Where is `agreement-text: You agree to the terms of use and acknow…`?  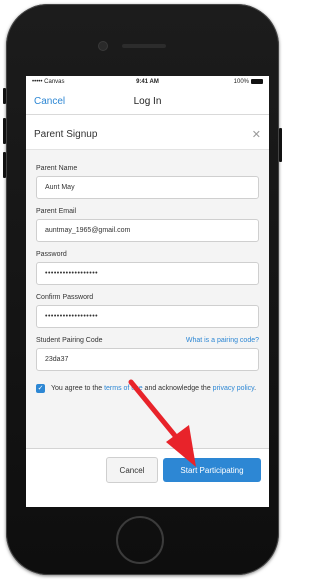 agreement-text: You agree to the terms of use and acknow… is located at coordinates (153, 389).